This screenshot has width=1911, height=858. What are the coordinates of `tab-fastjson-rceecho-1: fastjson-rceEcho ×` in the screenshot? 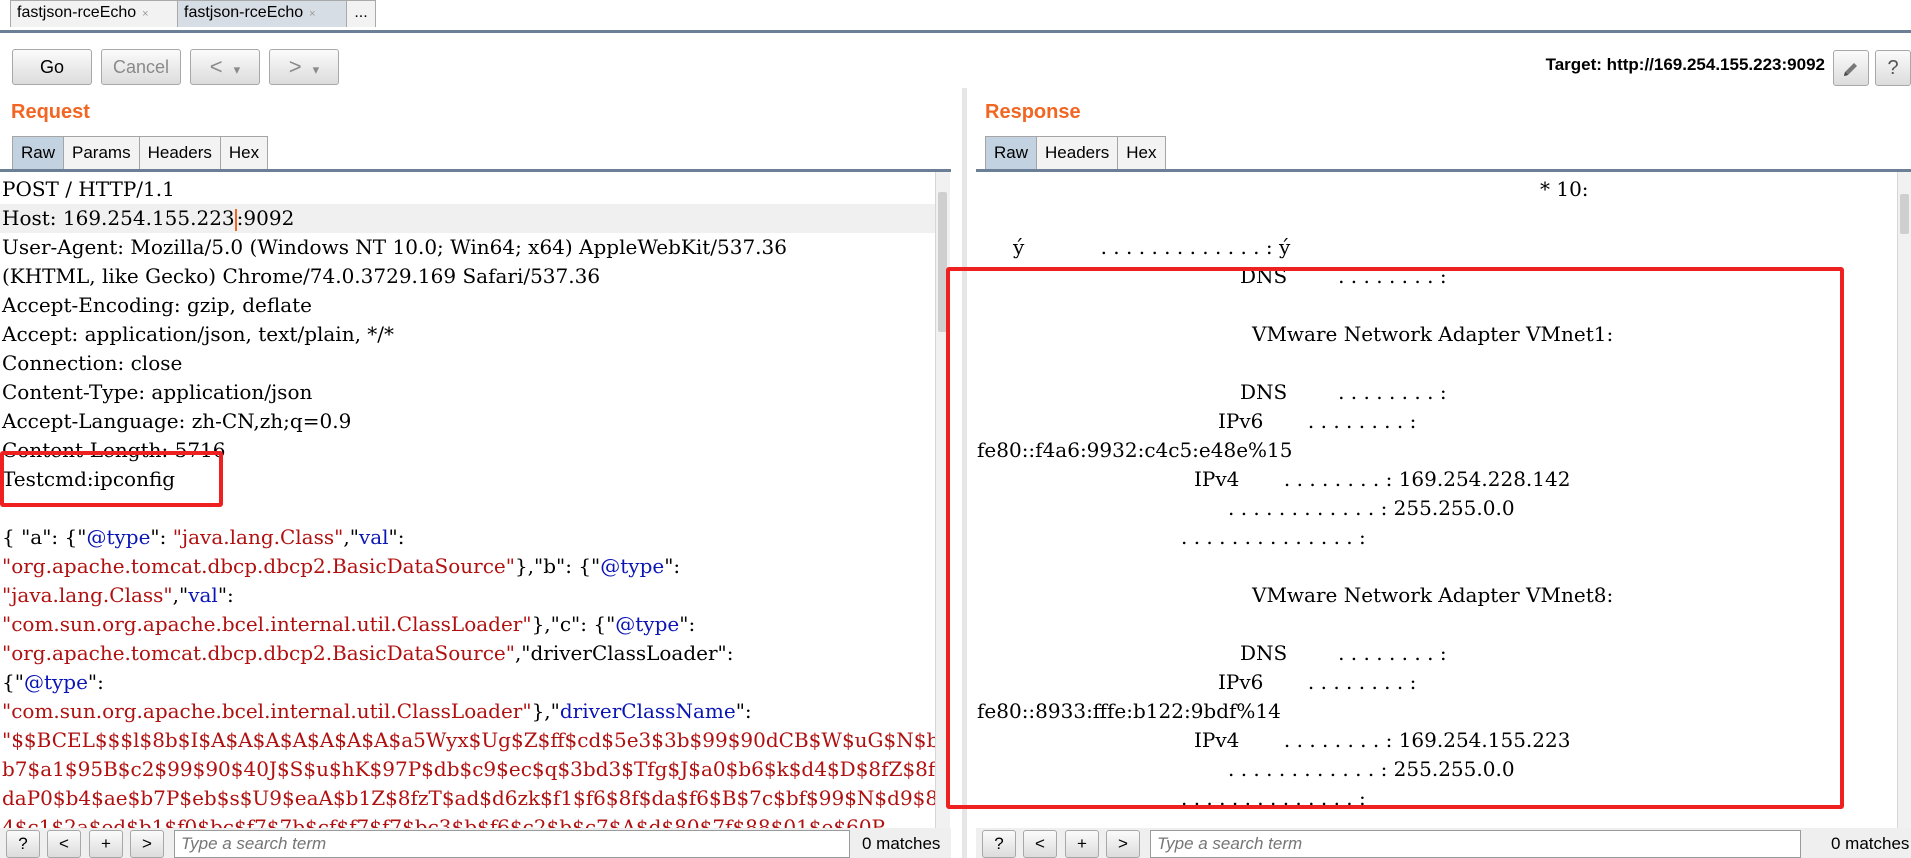 It's located at (94, 13).